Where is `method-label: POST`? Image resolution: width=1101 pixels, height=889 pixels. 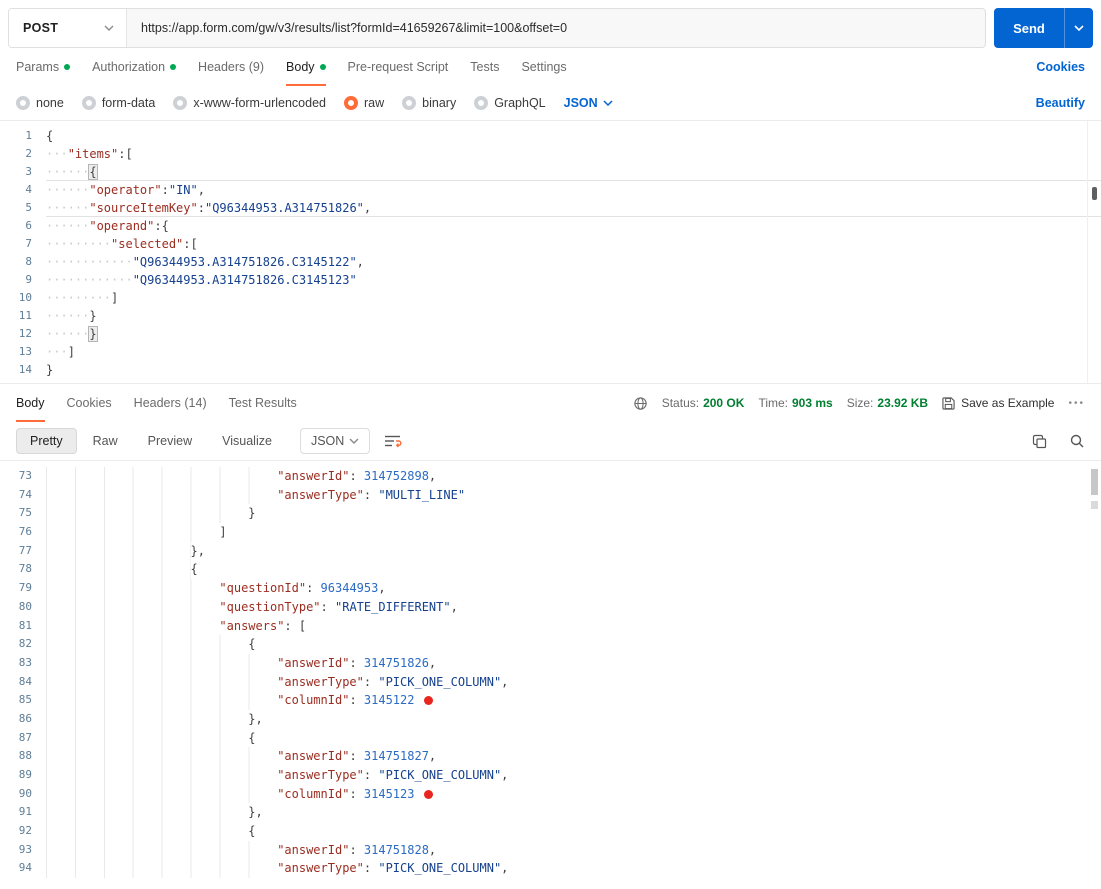
method-label: POST is located at coordinates (41, 28).